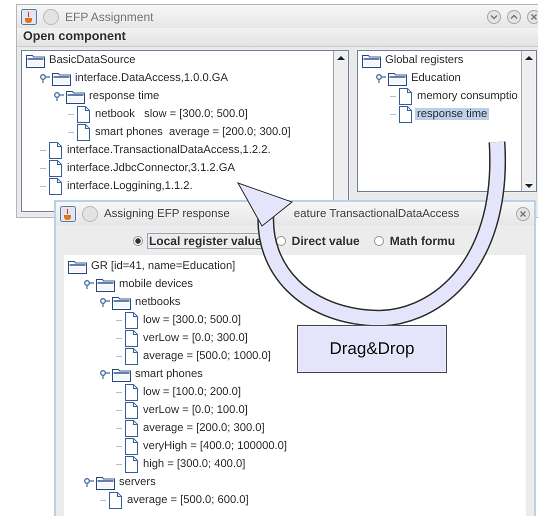  What do you see at coordinates (204, 428) in the screenshot?
I see `tree-item: average = [200.0; 300.0]` at bounding box center [204, 428].